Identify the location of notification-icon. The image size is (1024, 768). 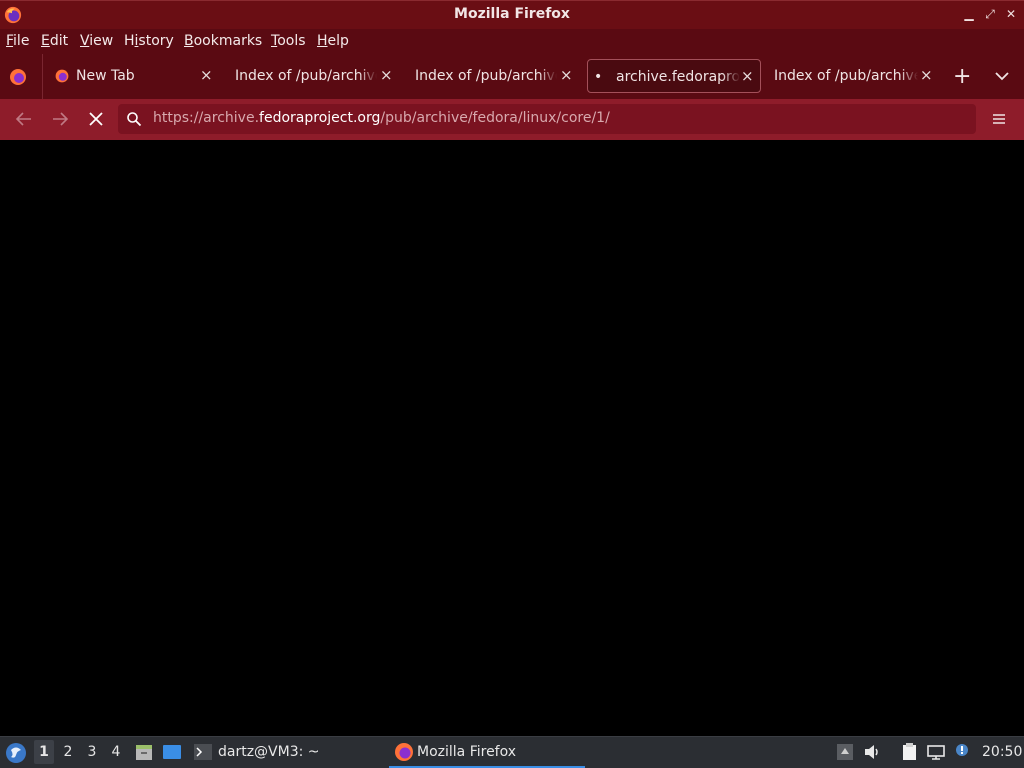
(962, 752).